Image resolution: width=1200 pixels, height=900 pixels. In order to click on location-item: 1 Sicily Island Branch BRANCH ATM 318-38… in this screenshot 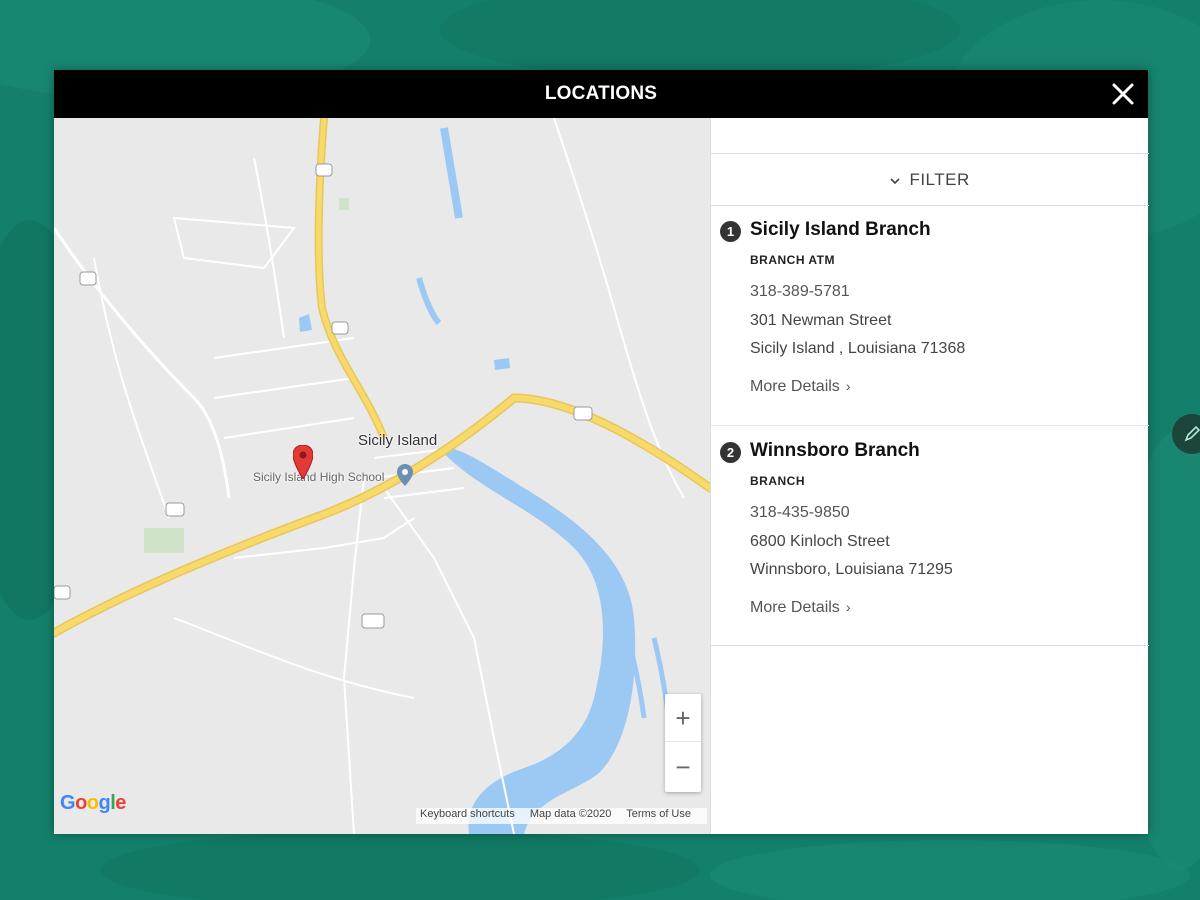, I will do `click(930, 316)`.